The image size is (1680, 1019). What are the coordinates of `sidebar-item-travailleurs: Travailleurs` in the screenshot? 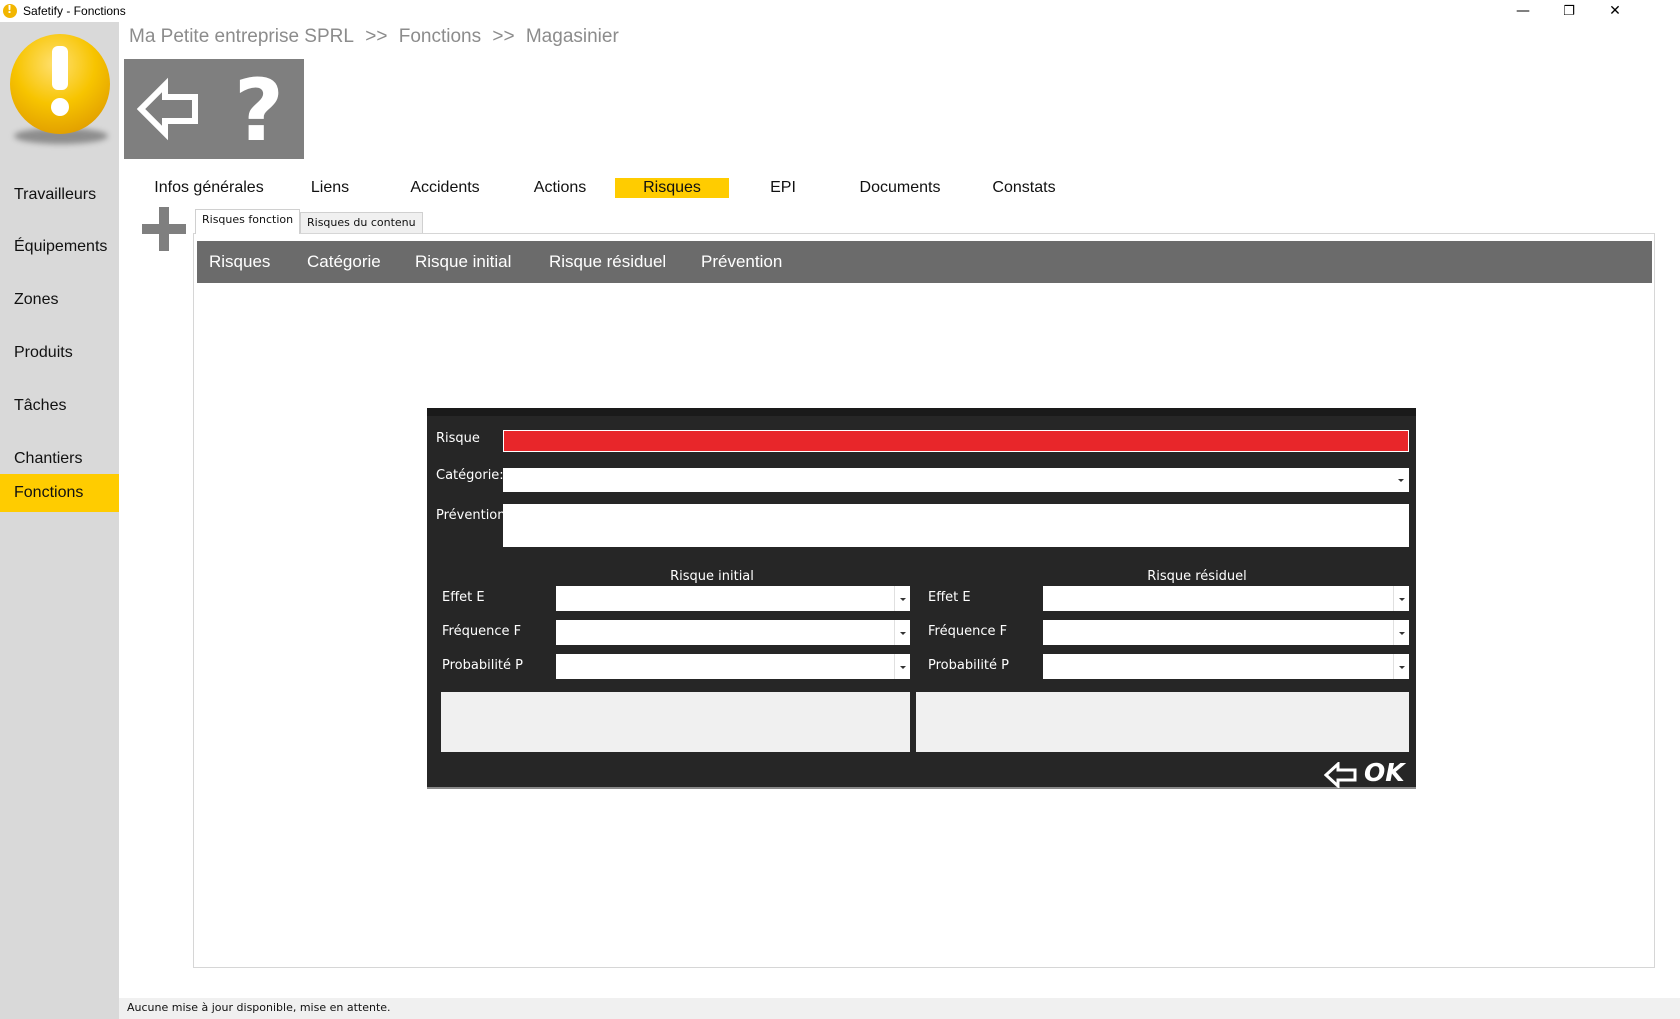 It's located at (59, 194).